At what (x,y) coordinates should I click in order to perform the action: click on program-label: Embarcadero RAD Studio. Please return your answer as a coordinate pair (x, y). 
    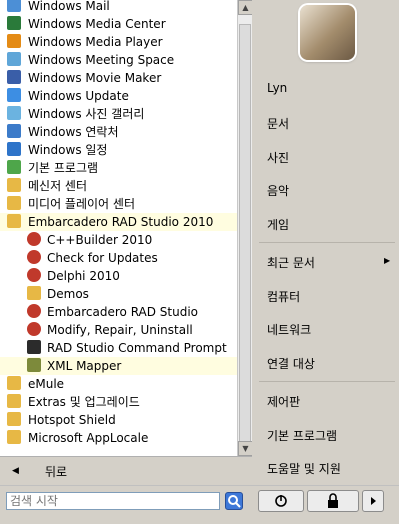
    Looking at the image, I should click on (123, 312).